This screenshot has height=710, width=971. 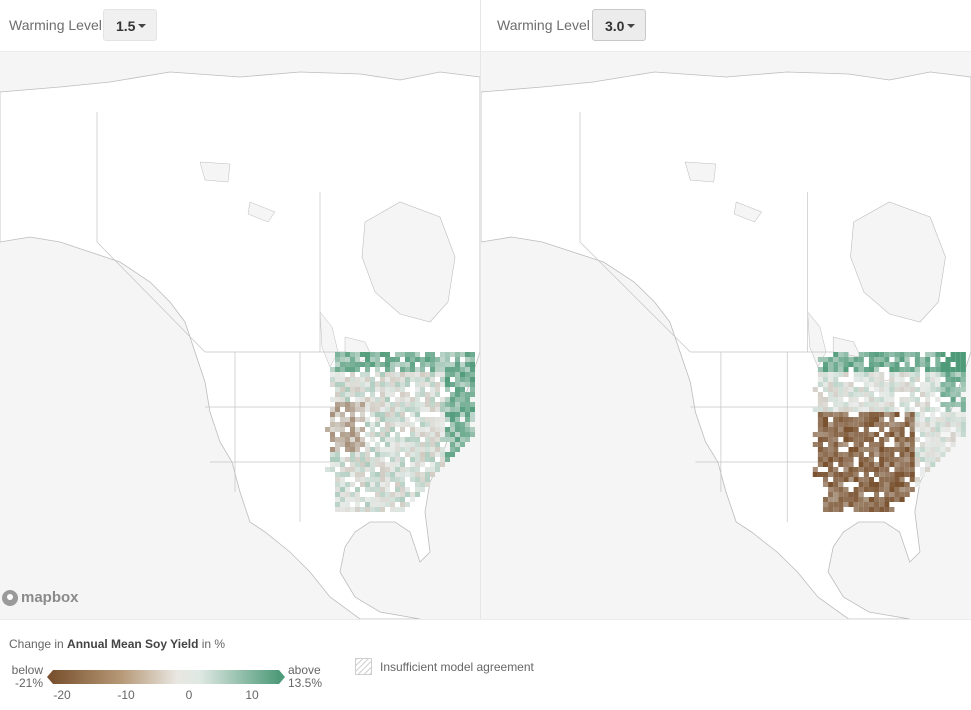 I want to click on mapbox-logo: mapbox, so click(x=40, y=597).